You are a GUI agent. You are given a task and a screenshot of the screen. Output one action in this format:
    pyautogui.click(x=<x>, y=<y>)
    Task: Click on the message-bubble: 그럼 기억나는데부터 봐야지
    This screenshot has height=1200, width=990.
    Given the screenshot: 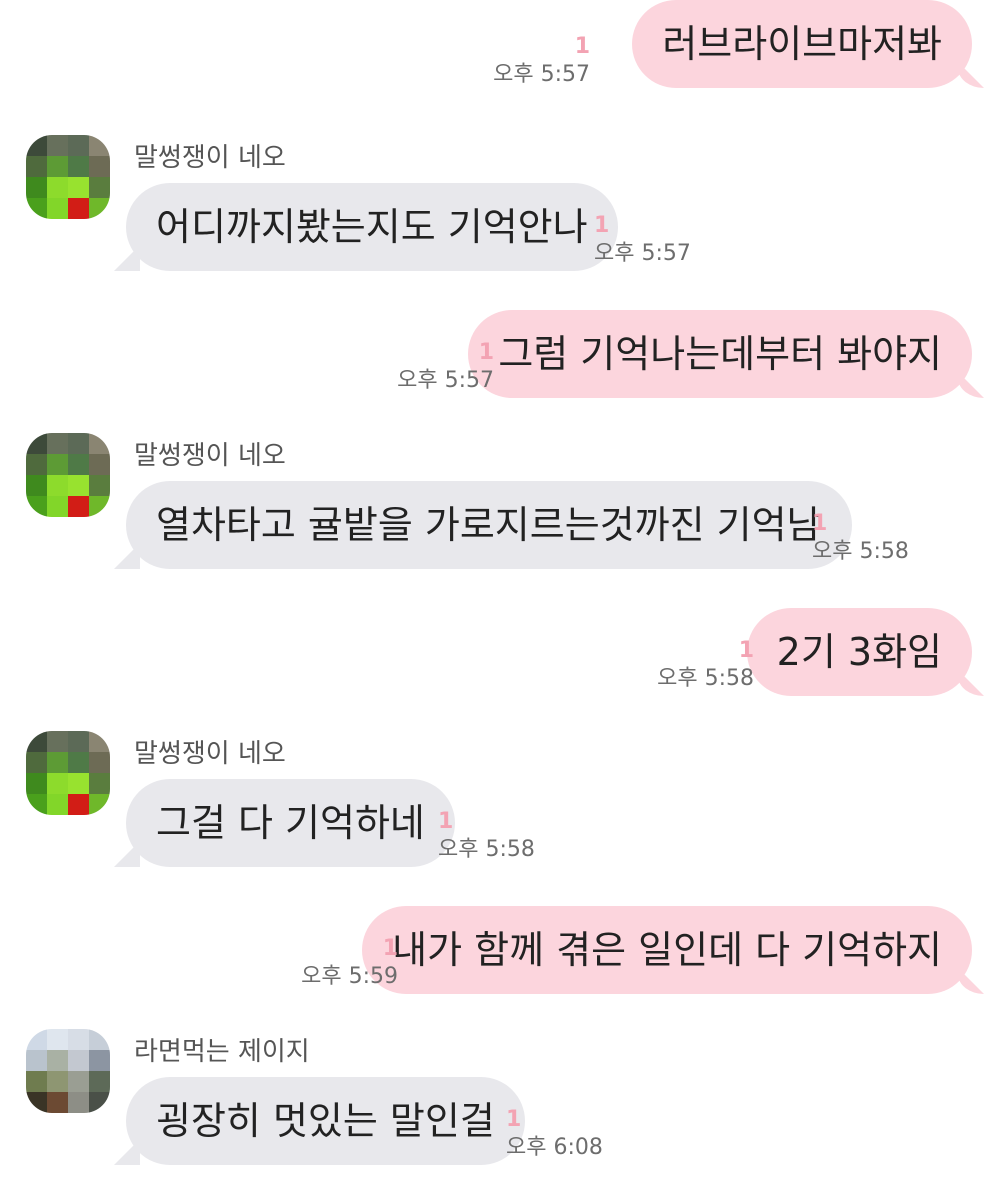 What is the action you would take?
    pyautogui.click(x=720, y=354)
    